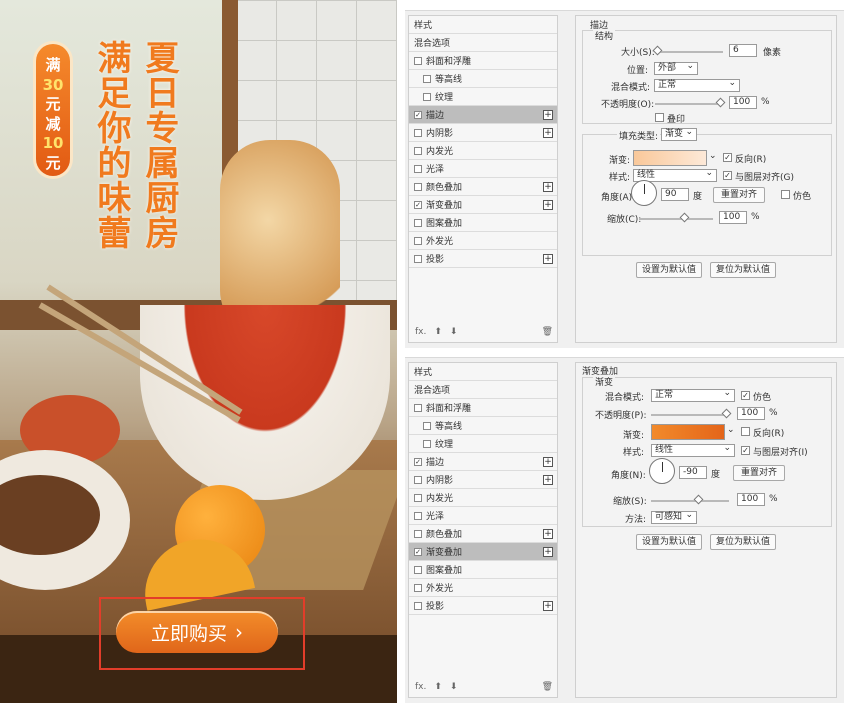 The height and width of the screenshot is (703, 844). I want to click on angle-input: -90, so click(693, 472).